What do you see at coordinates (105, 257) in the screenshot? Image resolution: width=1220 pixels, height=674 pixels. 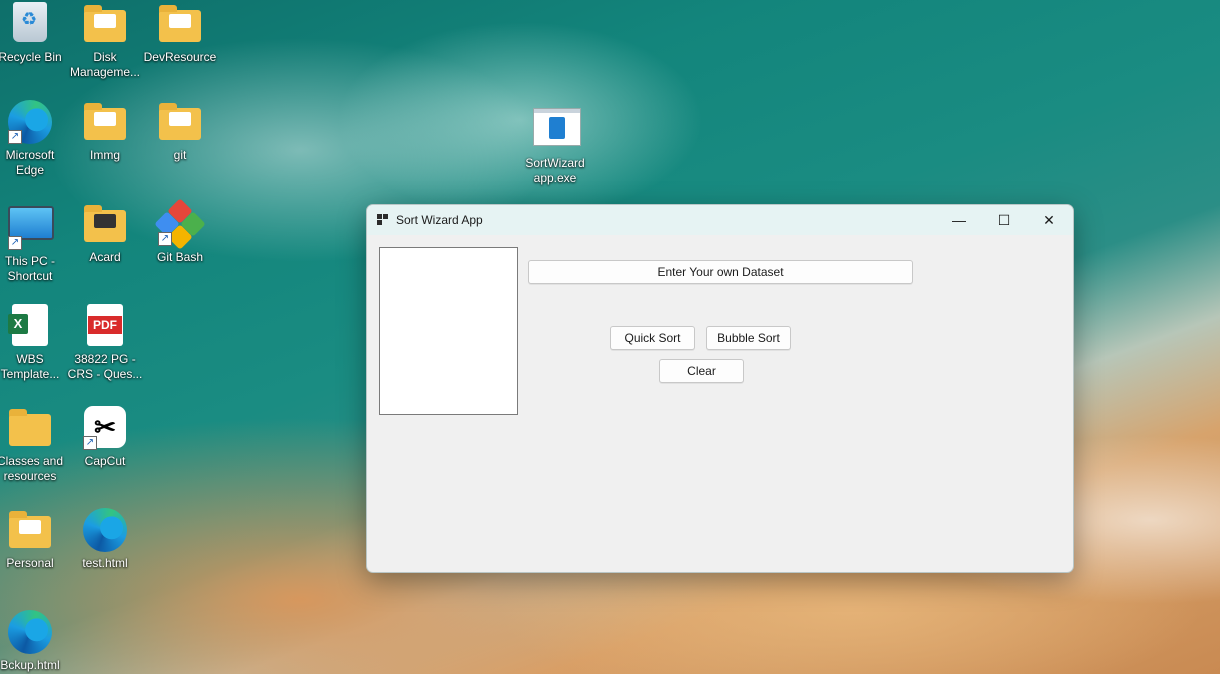 I see `desktop-icon-label: Acard` at bounding box center [105, 257].